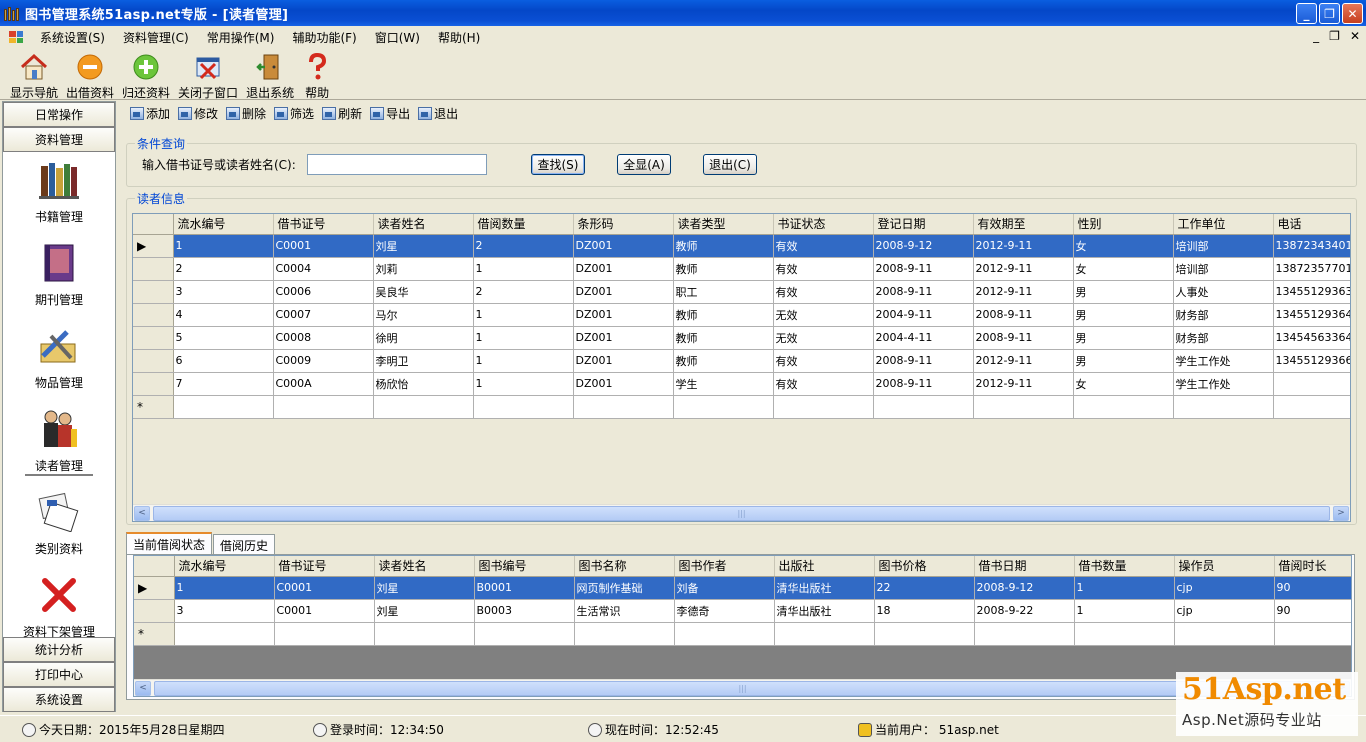 The width and height of the screenshot is (1366, 742). I want to click on column-header: 登记日期, so click(923, 224).